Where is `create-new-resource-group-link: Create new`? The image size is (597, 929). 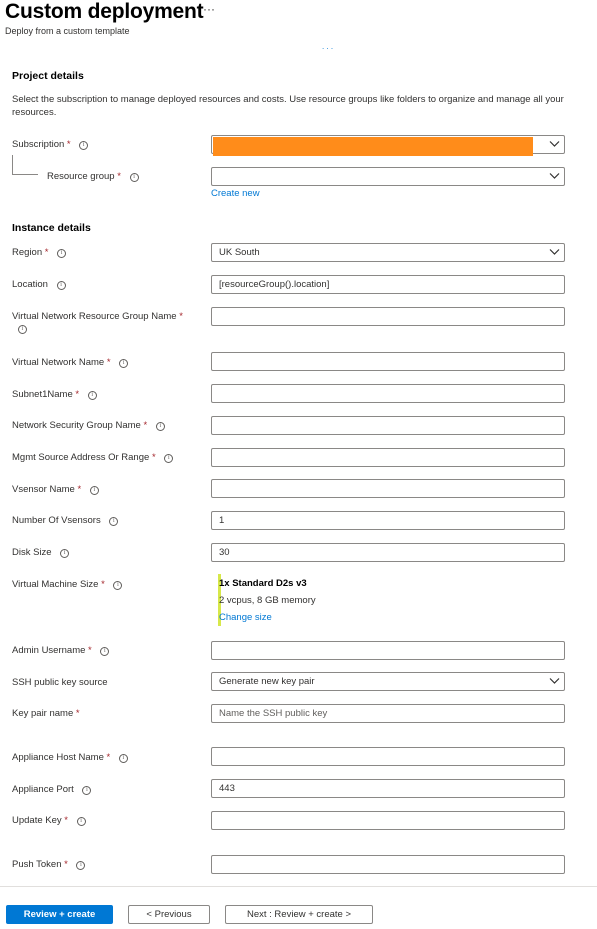
create-new-resource-group-link: Create new is located at coordinates (235, 193).